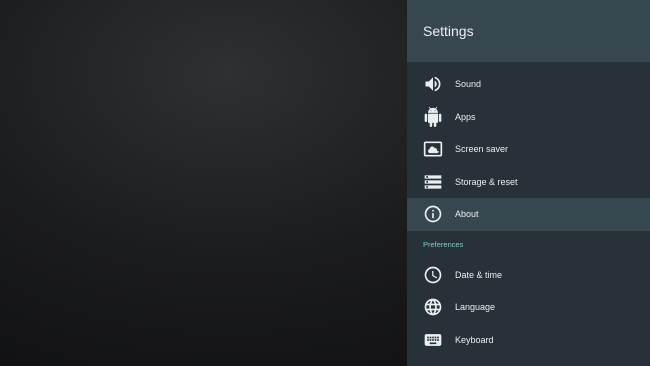 The image size is (650, 366). Describe the element at coordinates (528, 84) in the screenshot. I see `menu-item-sound: Sound` at that location.